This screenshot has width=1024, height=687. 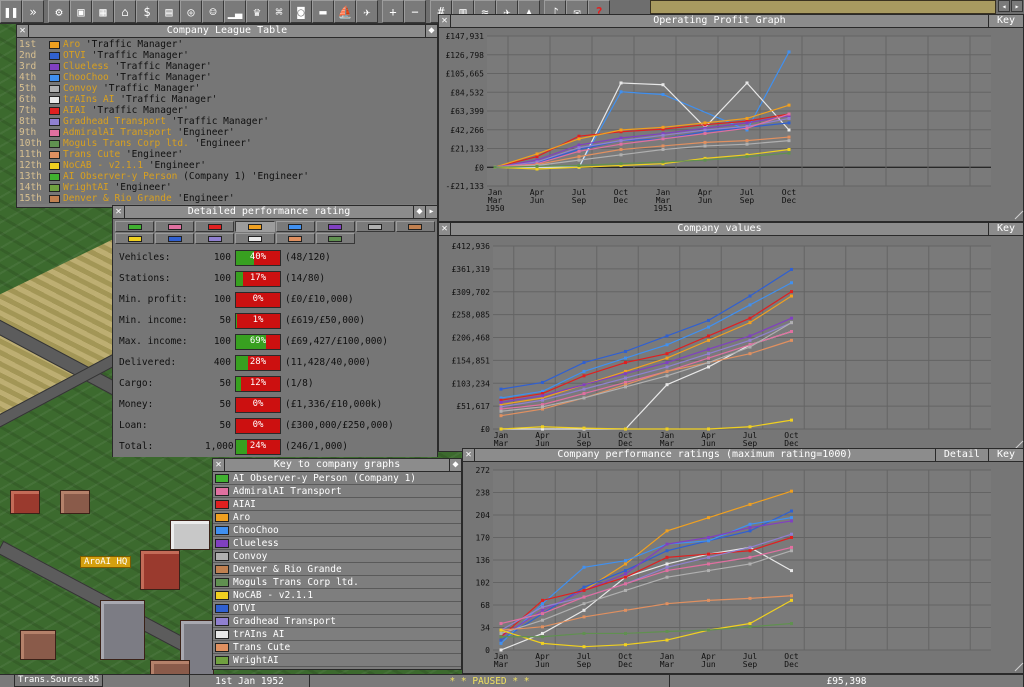 I want to click on league-trophy-icon: ♛, so click(x=257, y=11).